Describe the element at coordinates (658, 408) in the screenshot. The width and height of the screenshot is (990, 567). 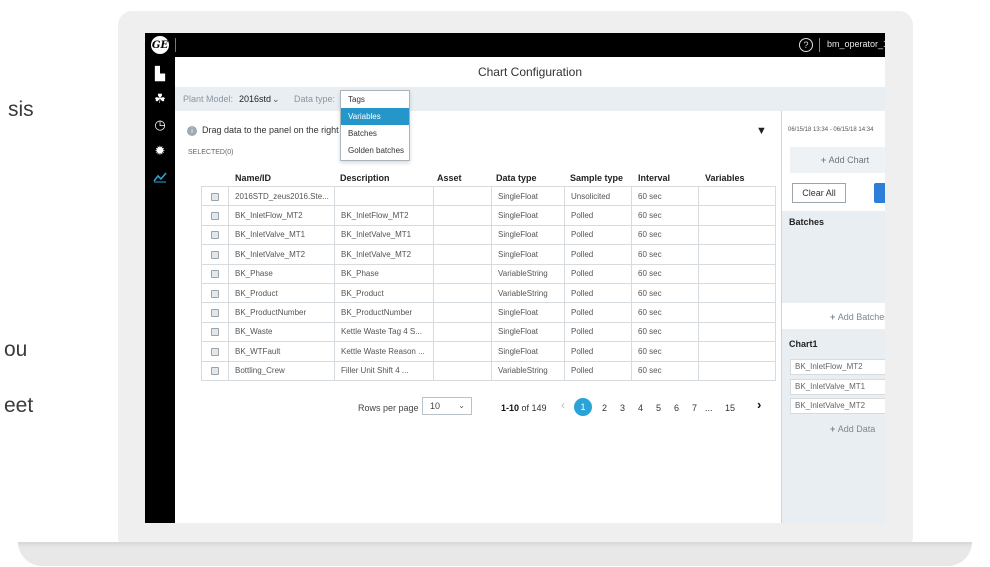
I see `page-button: 5` at that location.